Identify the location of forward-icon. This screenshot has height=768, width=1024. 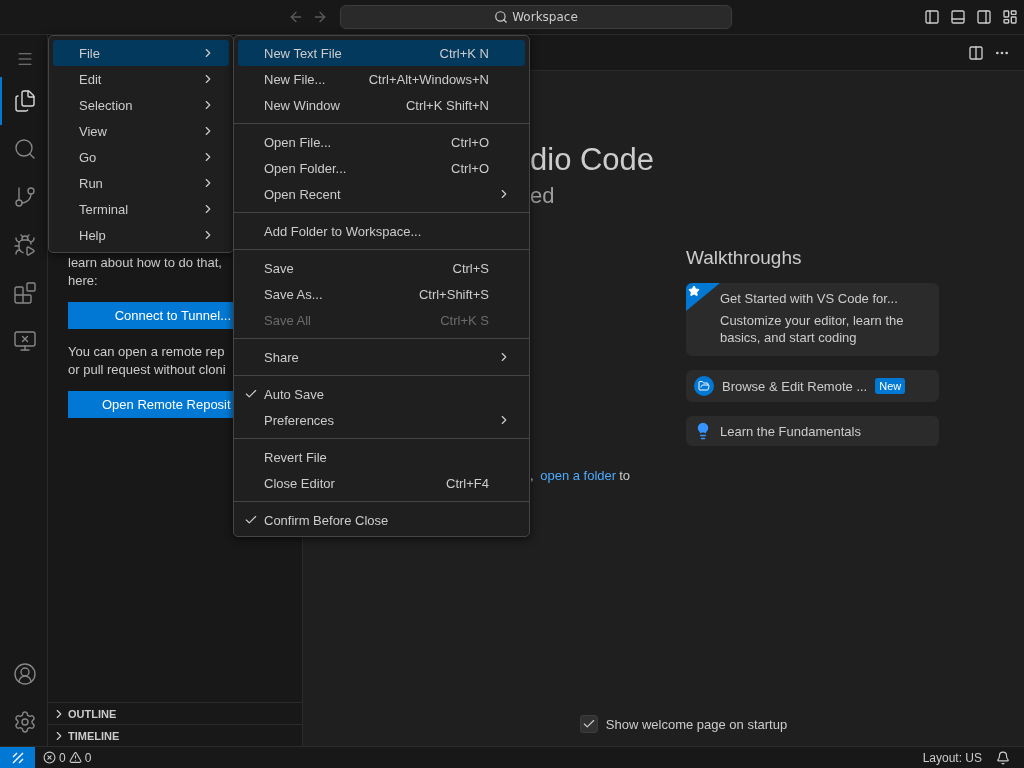
(320, 17).